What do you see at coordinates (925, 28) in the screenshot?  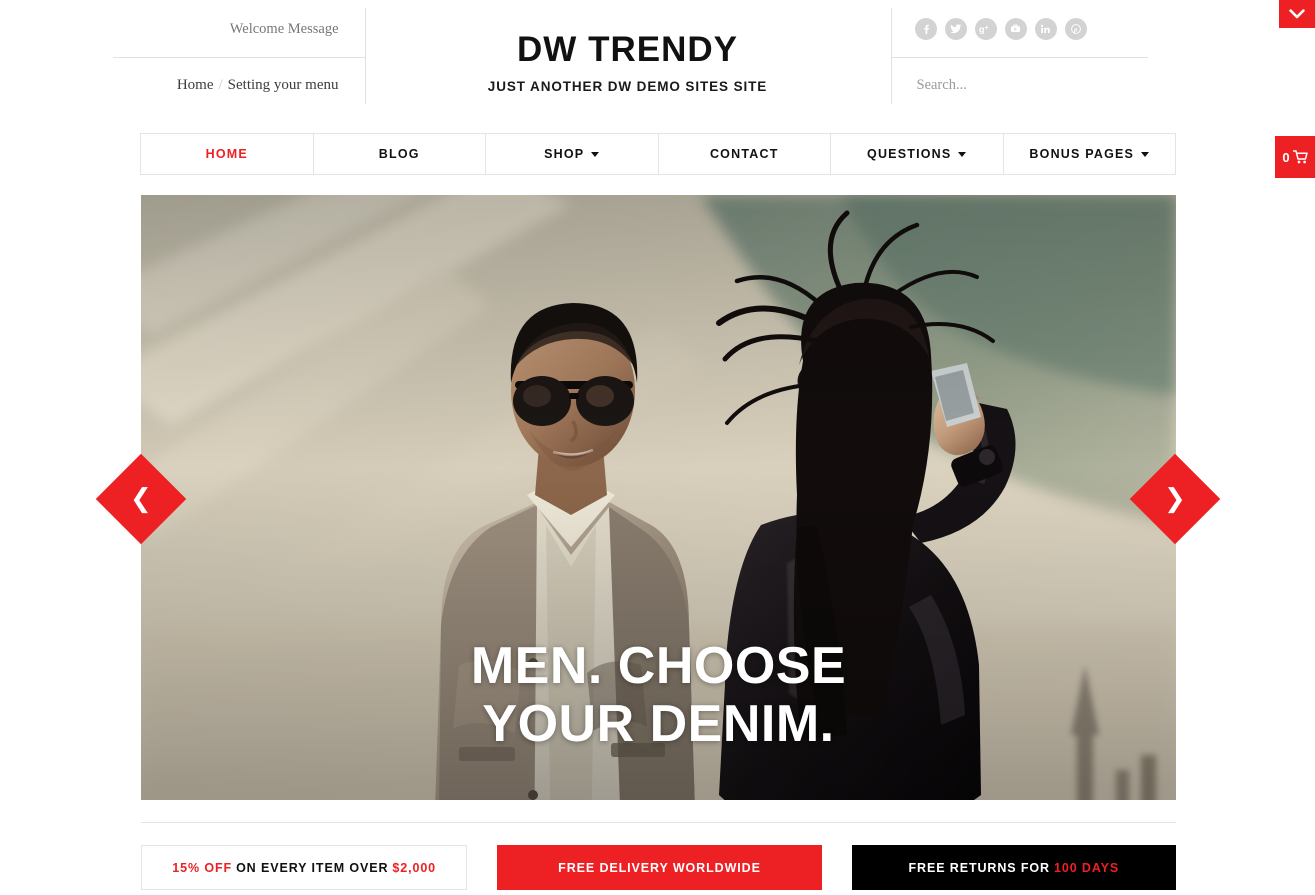 I see `facebook-icon` at bounding box center [925, 28].